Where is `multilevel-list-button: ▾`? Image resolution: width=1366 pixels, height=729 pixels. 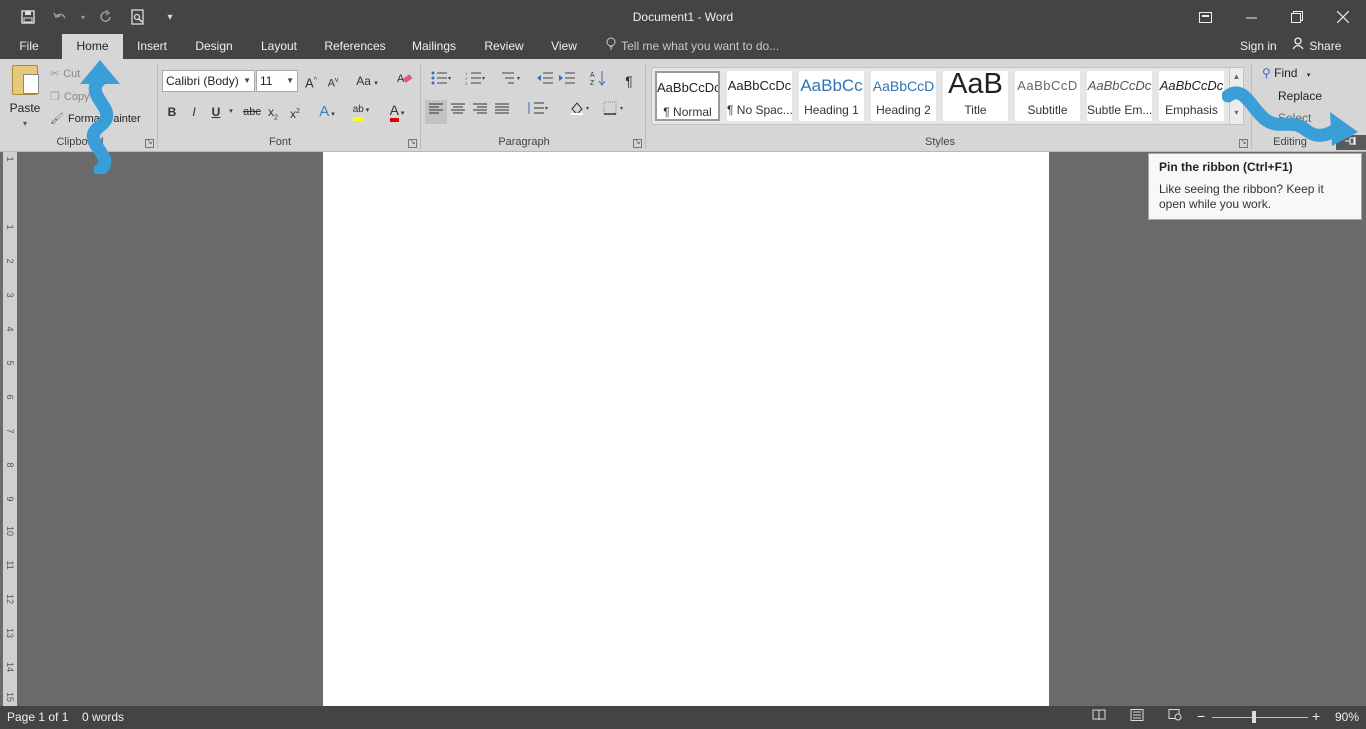 multilevel-list-button: ▾ is located at coordinates (511, 81).